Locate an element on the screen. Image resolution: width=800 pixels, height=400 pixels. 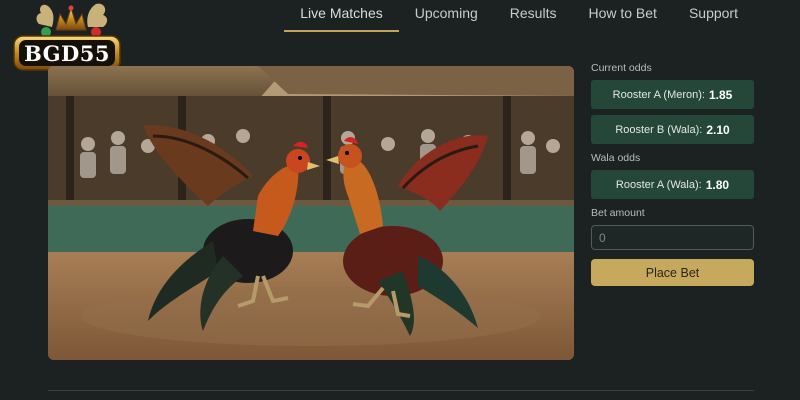
crown-icon is located at coordinates (71, 18).